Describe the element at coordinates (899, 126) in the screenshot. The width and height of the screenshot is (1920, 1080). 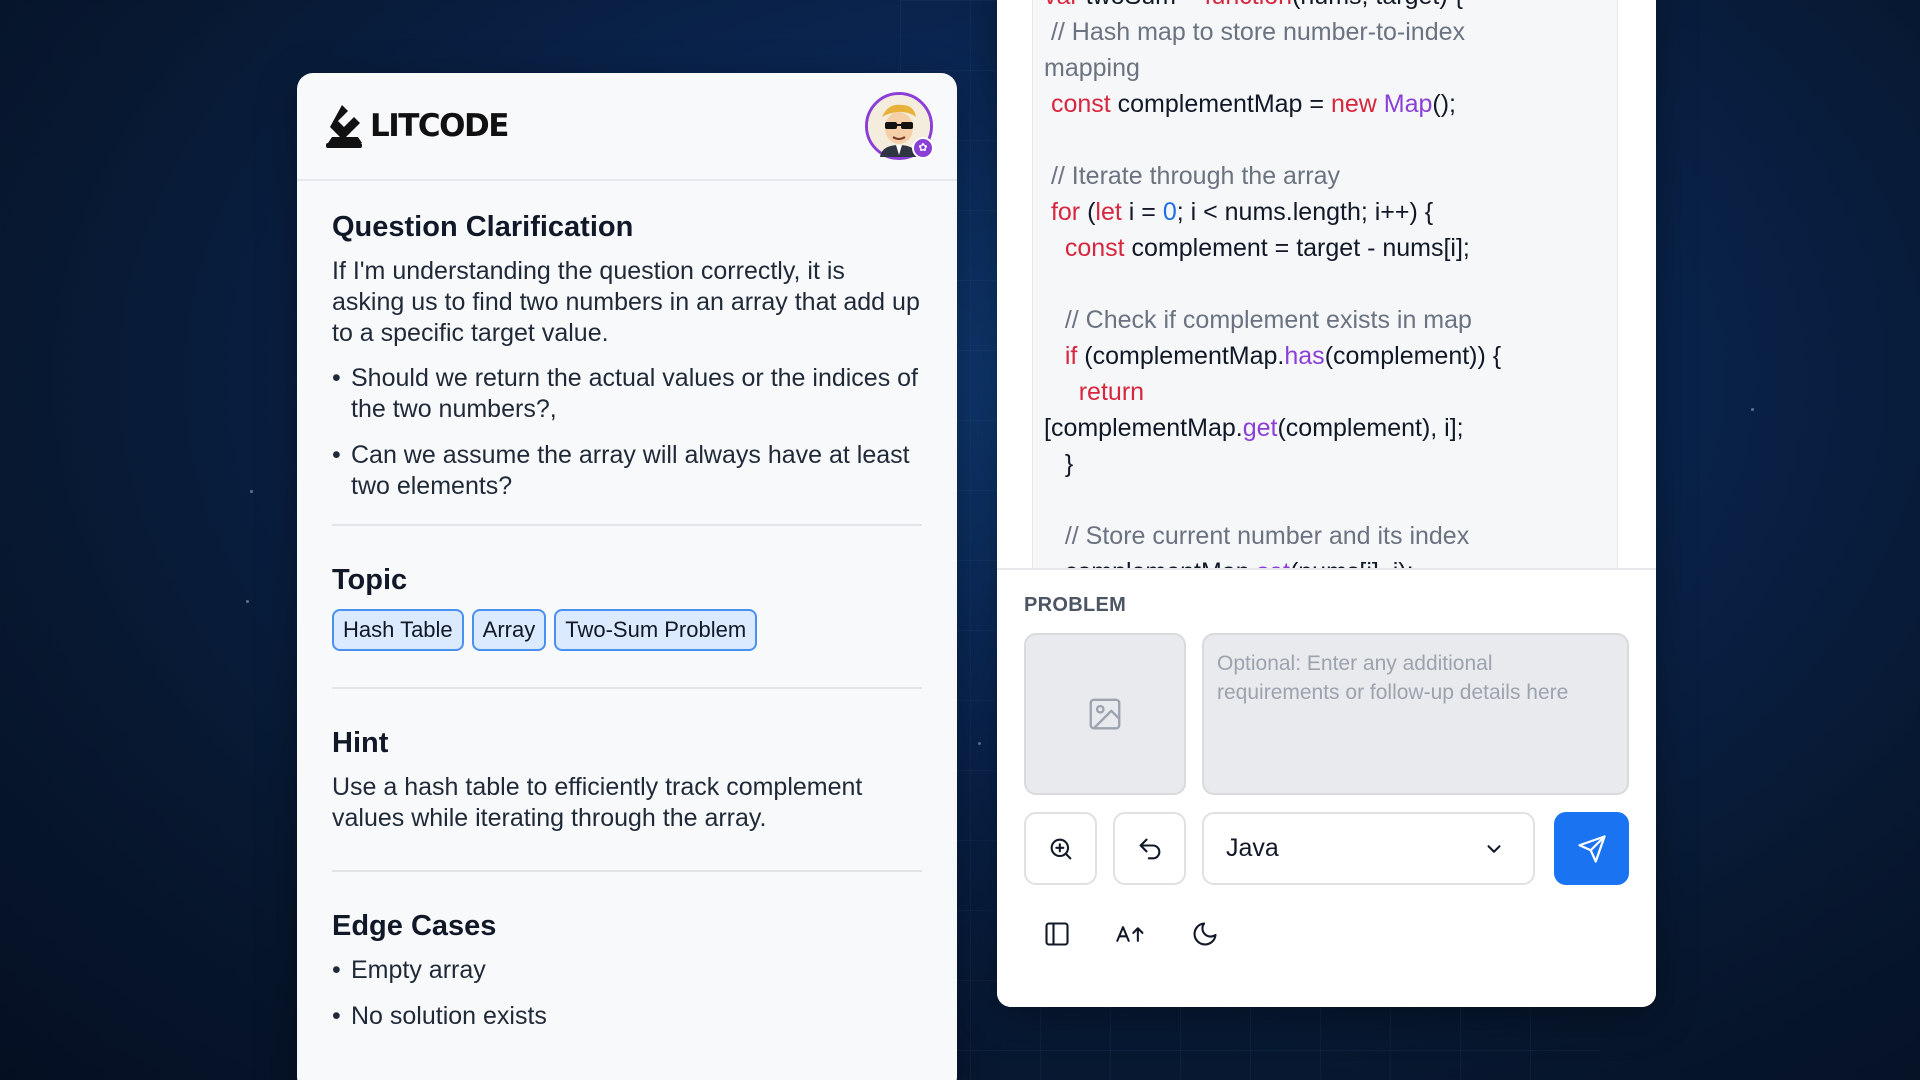
I see `avatar: ✿` at that location.